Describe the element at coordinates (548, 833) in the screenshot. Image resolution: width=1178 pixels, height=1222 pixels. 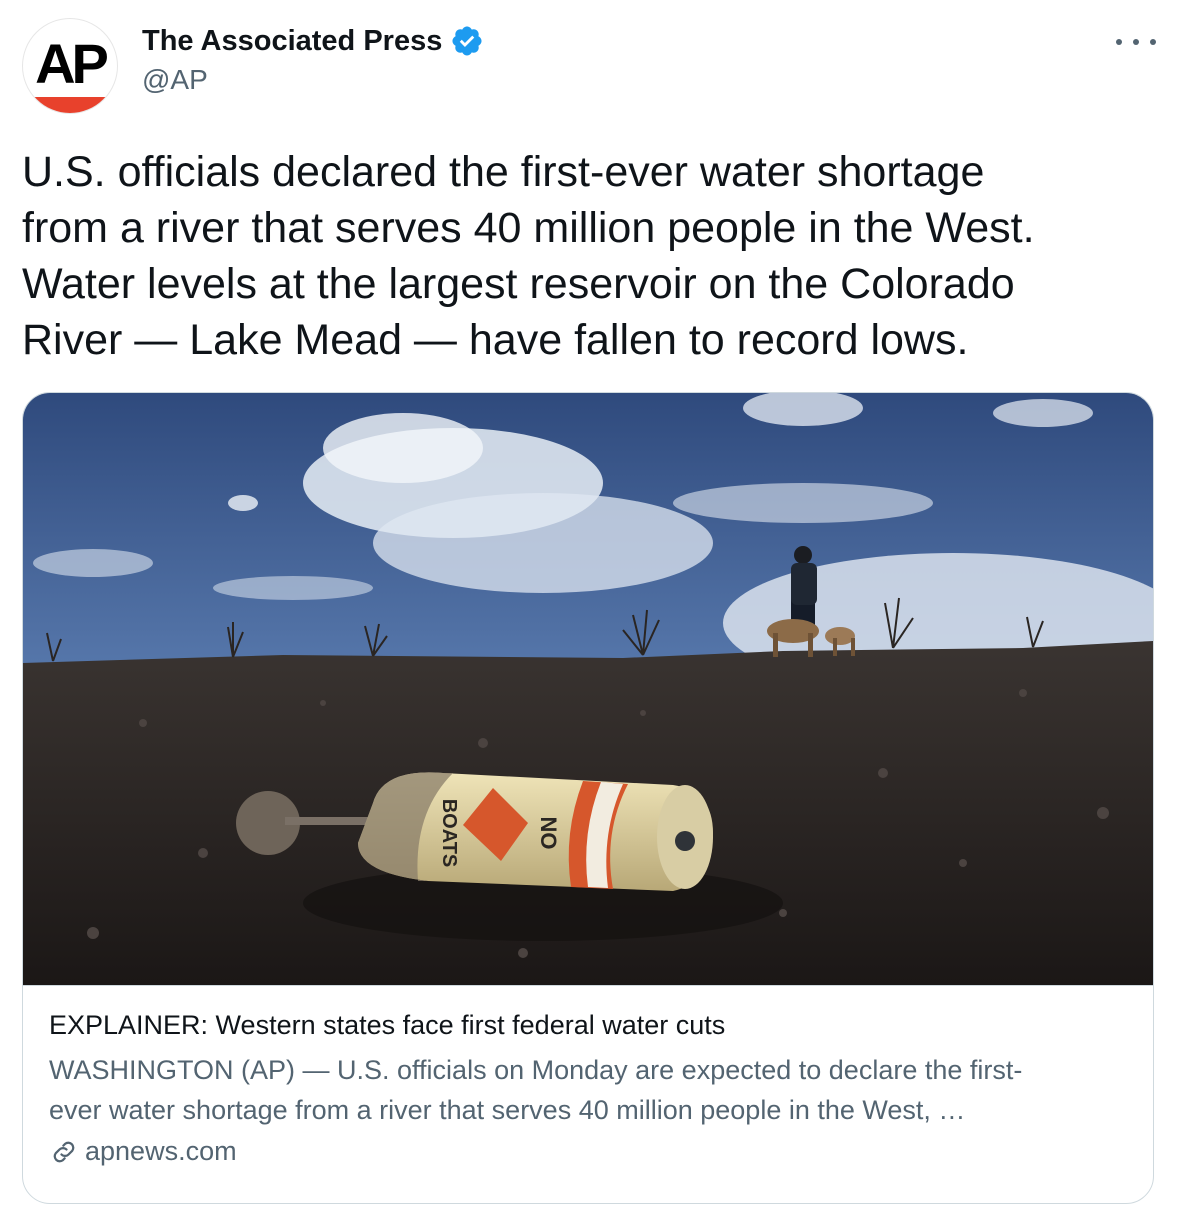
I see `buoy-no-text: NO` at that location.